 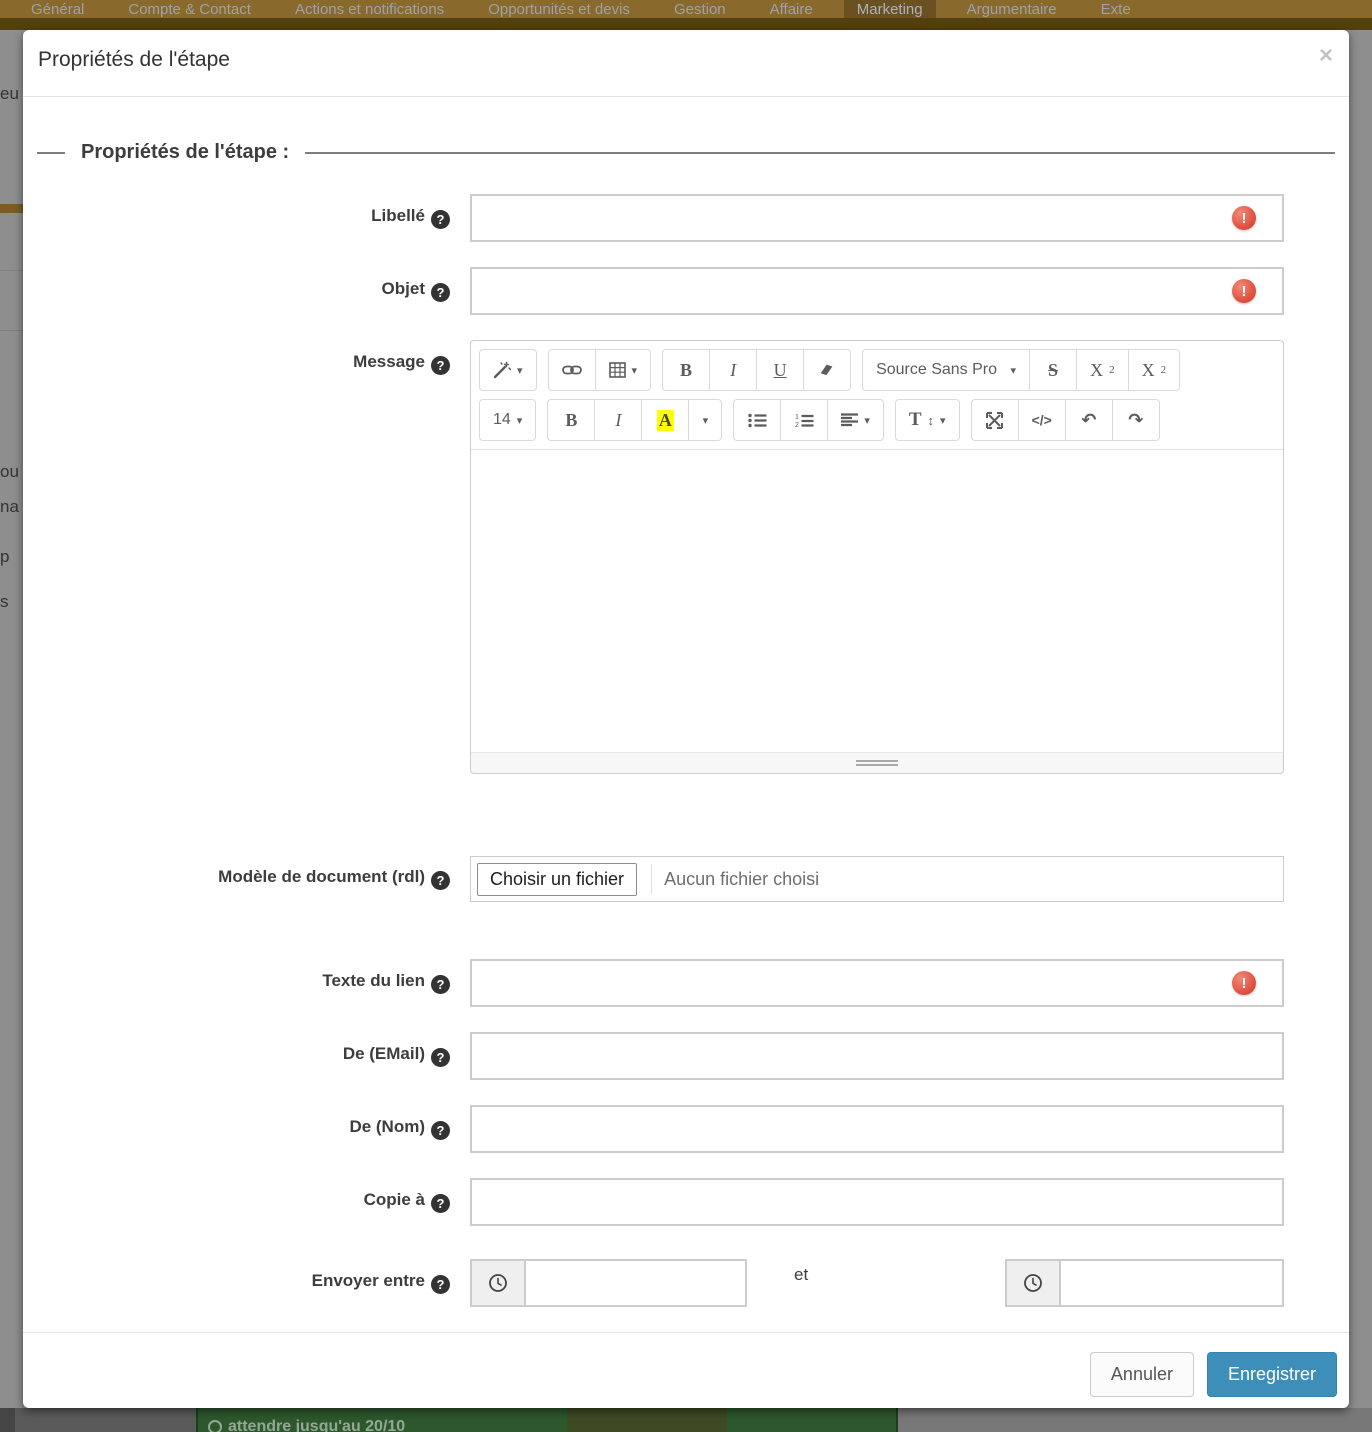 What do you see at coordinates (617, 370) in the screenshot?
I see `table-icon` at bounding box center [617, 370].